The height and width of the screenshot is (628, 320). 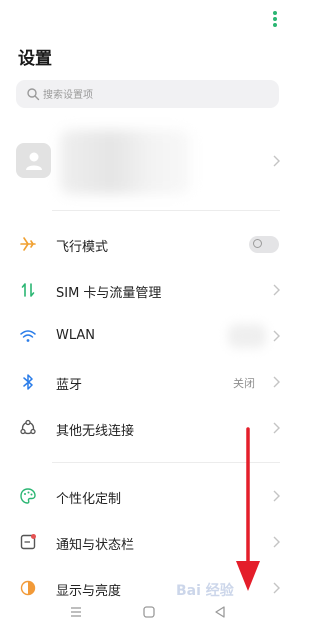 What do you see at coordinates (89, 591) in the screenshot?
I see `row-label: 显示与亮度` at bounding box center [89, 591].